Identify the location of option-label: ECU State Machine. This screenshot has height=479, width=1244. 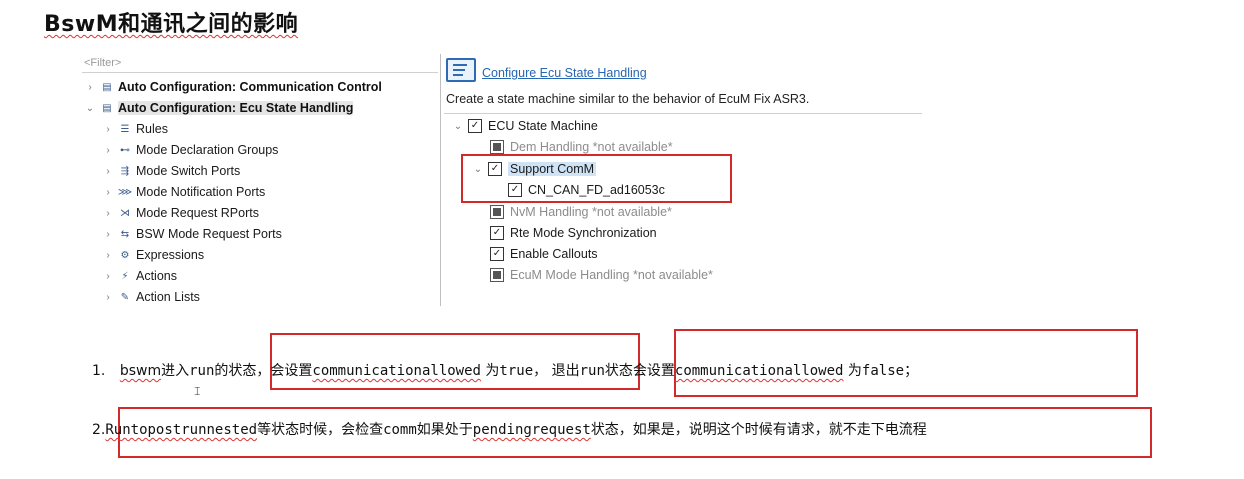
(543, 126).